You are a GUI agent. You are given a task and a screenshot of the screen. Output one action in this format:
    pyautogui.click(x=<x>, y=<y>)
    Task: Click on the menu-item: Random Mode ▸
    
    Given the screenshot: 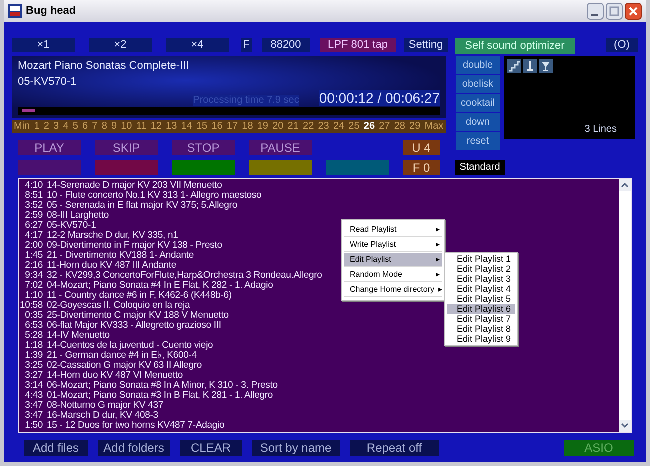 What is the action you would take?
    pyautogui.click(x=393, y=275)
    